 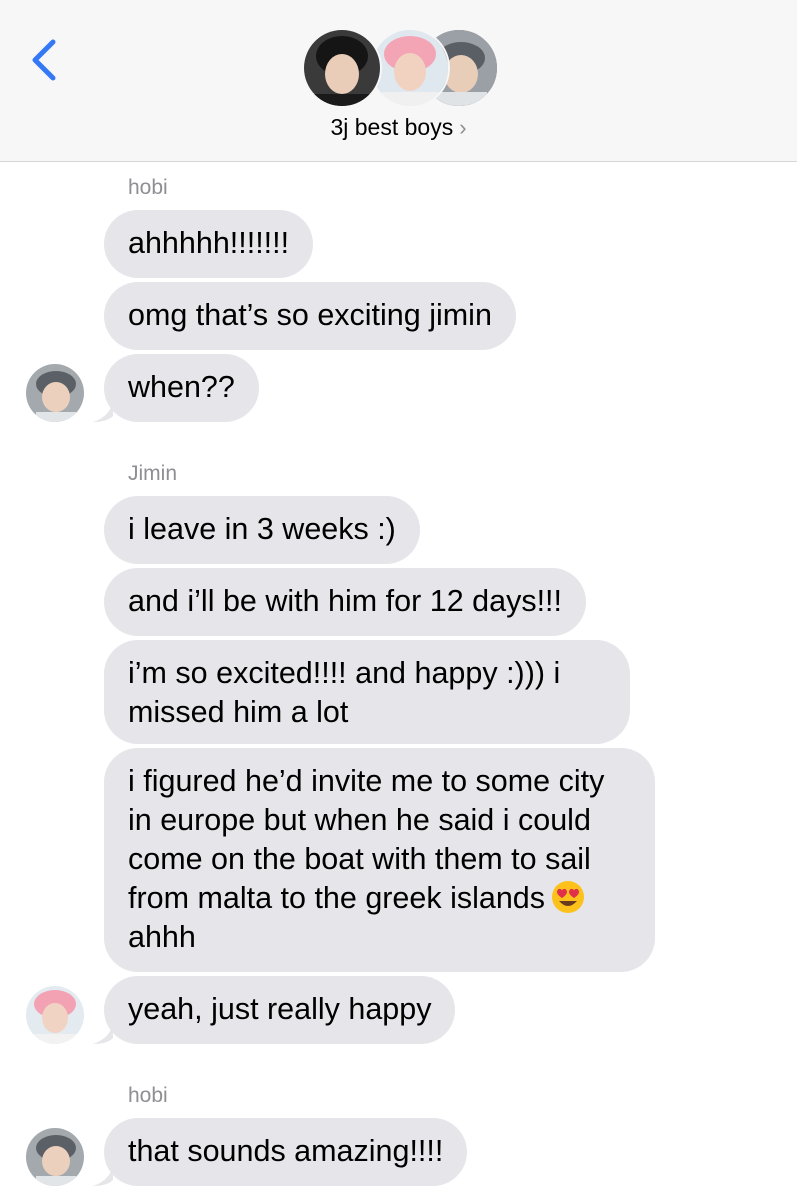 What do you see at coordinates (55, 1015) in the screenshot?
I see `avatar-jimin` at bounding box center [55, 1015].